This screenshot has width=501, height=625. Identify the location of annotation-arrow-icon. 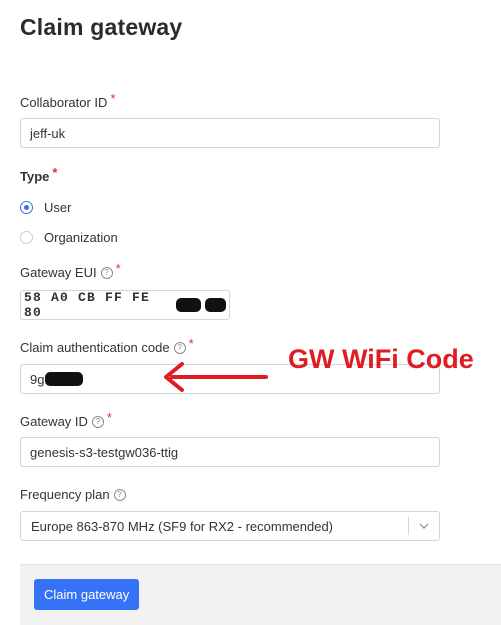
(216, 377).